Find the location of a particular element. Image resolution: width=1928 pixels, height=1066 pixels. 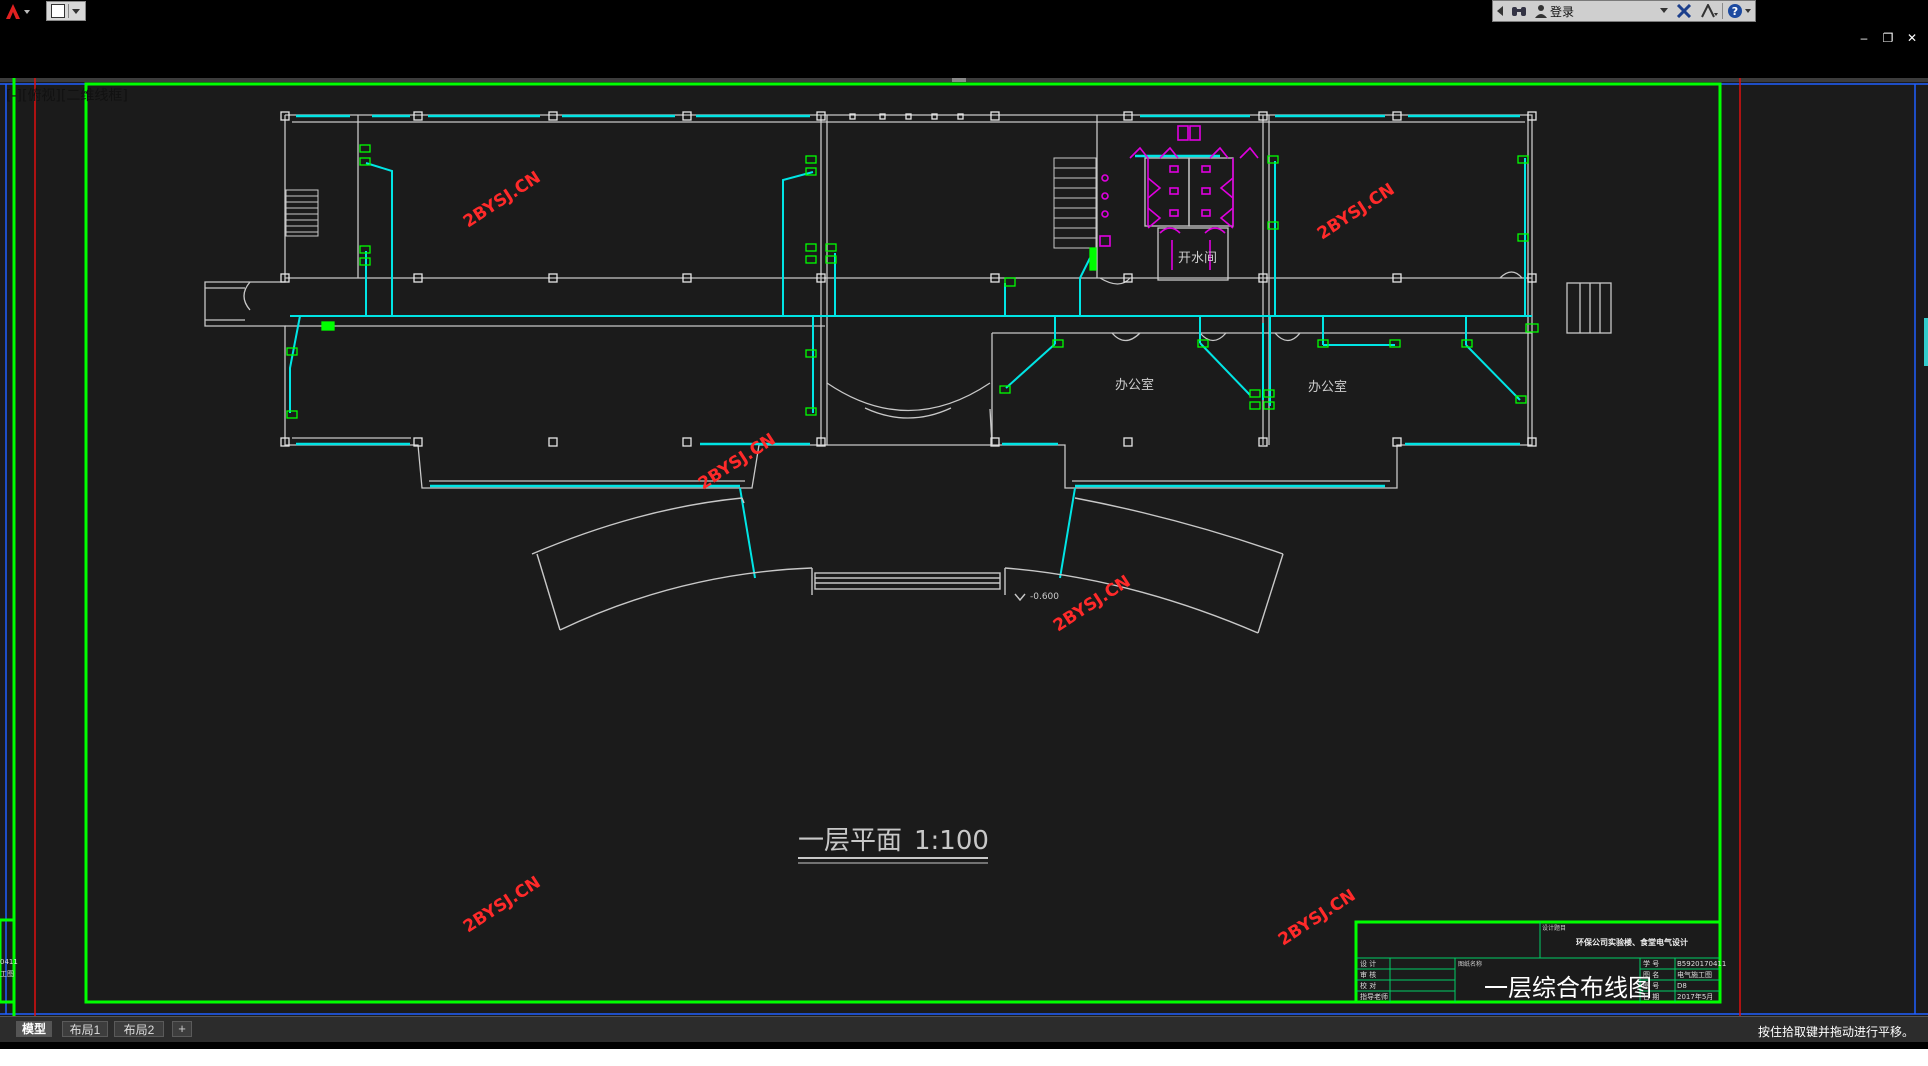

application-menu-button is located at coordinates (19, 11).